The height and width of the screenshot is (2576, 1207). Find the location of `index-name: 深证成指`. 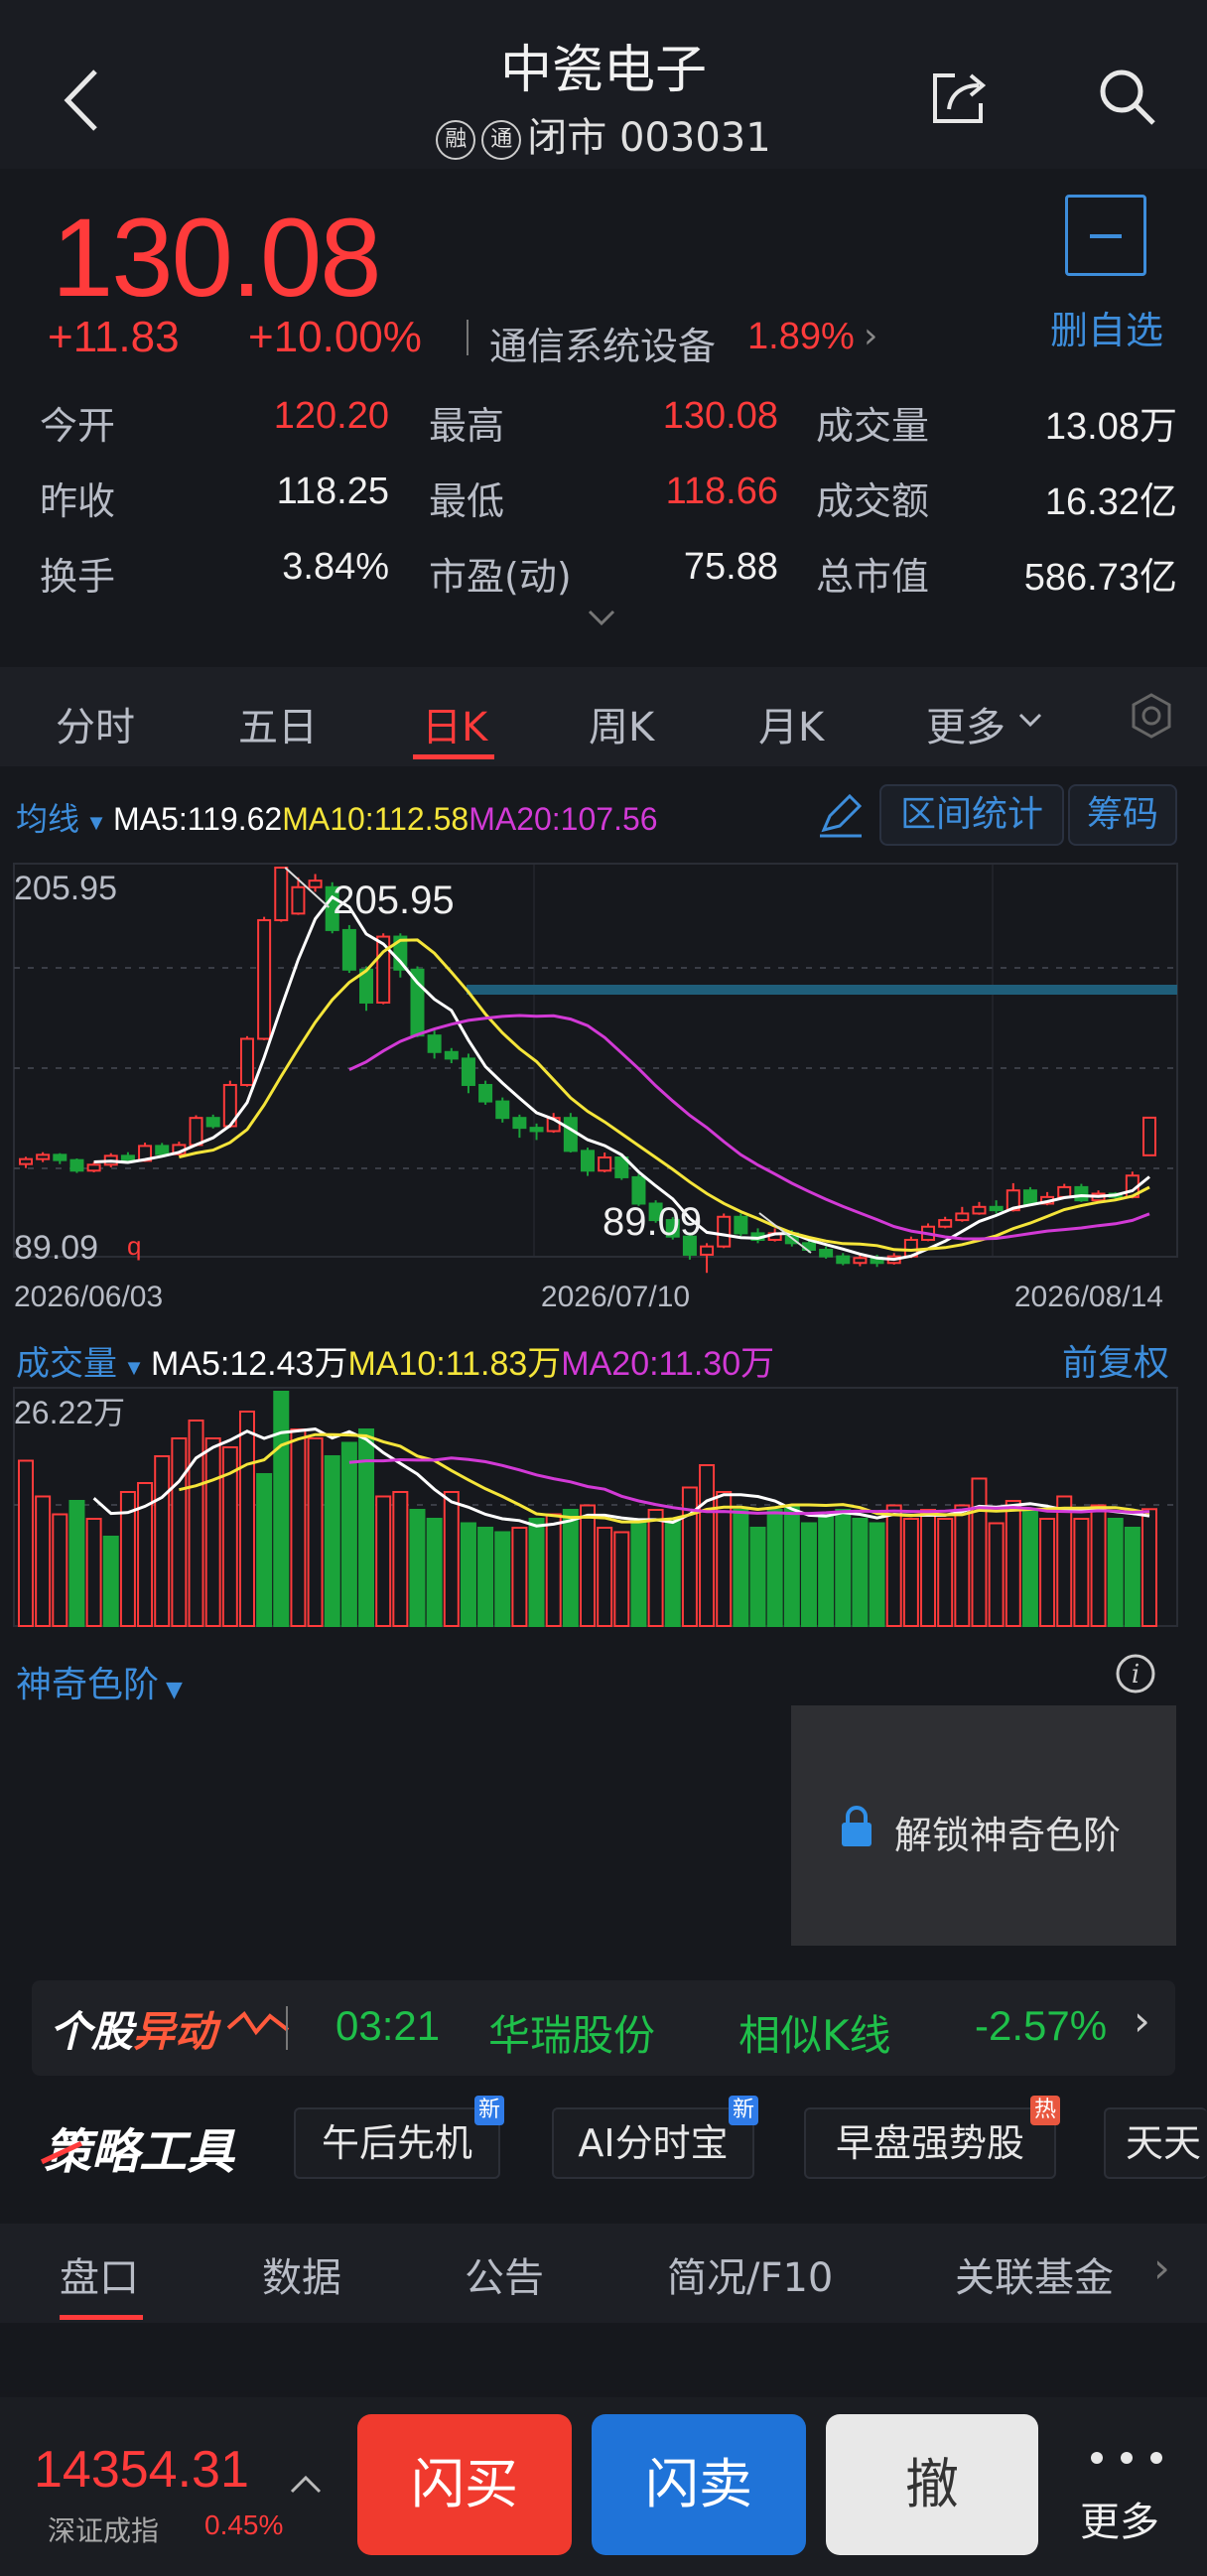

index-name: 深证成指 is located at coordinates (104, 2529).